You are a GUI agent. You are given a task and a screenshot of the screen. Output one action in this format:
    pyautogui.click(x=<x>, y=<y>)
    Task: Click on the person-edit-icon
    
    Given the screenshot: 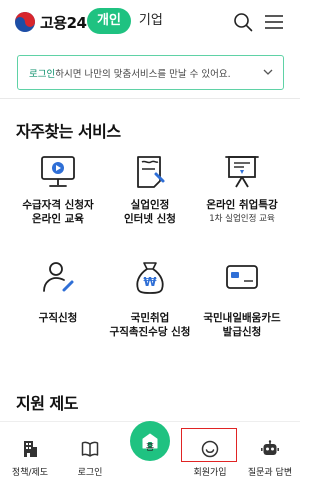 What is the action you would take?
    pyautogui.click(x=58, y=277)
    